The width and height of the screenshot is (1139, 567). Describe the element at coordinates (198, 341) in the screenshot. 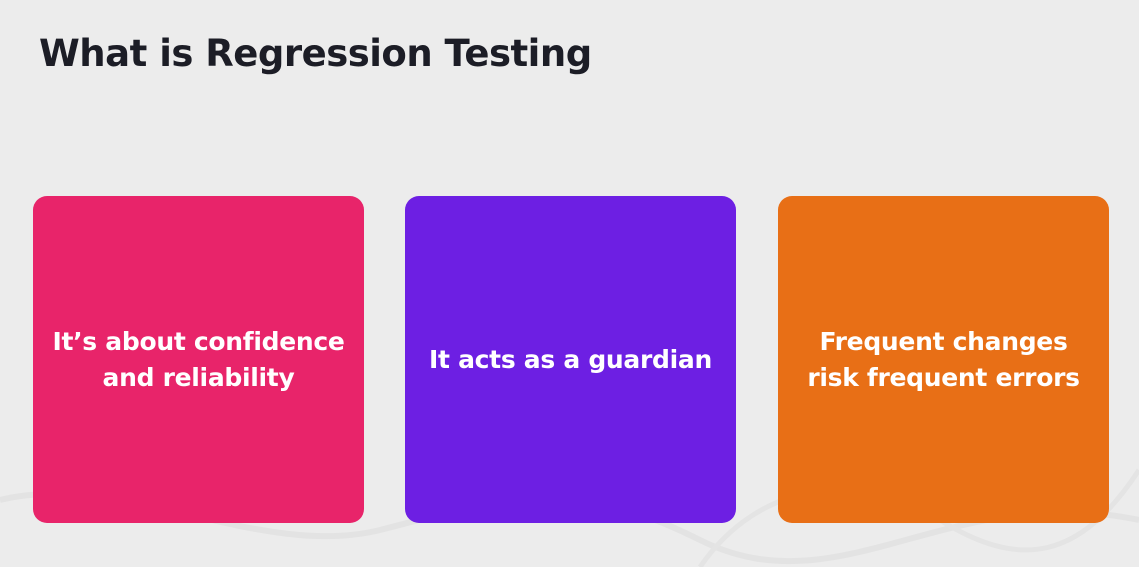

I see `card-confidence-line-1: It’s about confidence` at that location.